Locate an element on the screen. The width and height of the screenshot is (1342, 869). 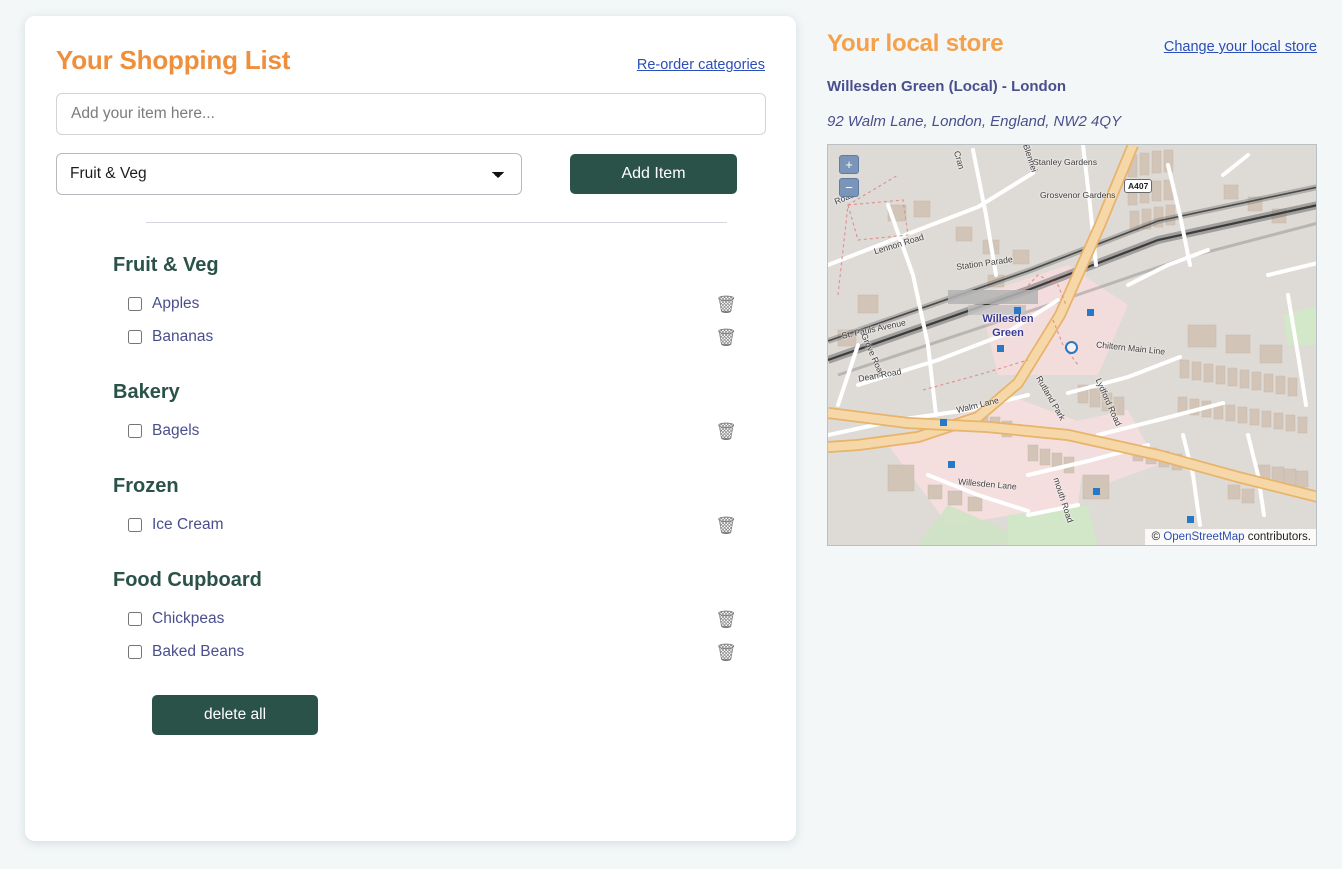
category-items: Chickpeas 🗑 Baked Beans 🗑 is located at coordinates (410, 636).